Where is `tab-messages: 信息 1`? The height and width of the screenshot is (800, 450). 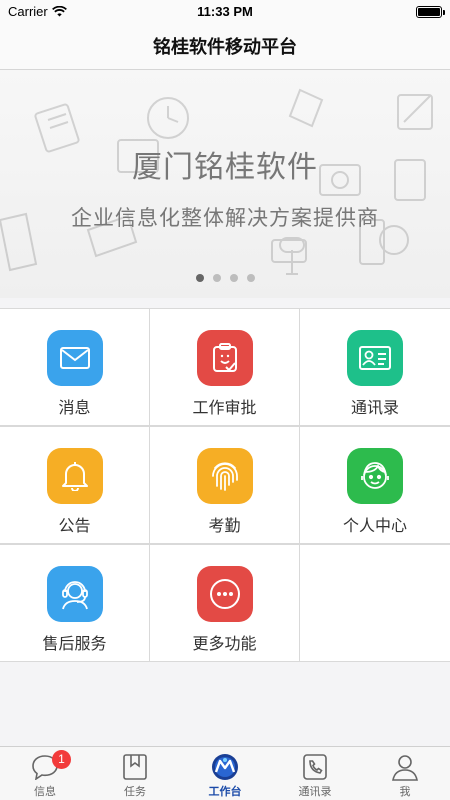
tab-messages: 信息 1 is located at coordinates (45, 773).